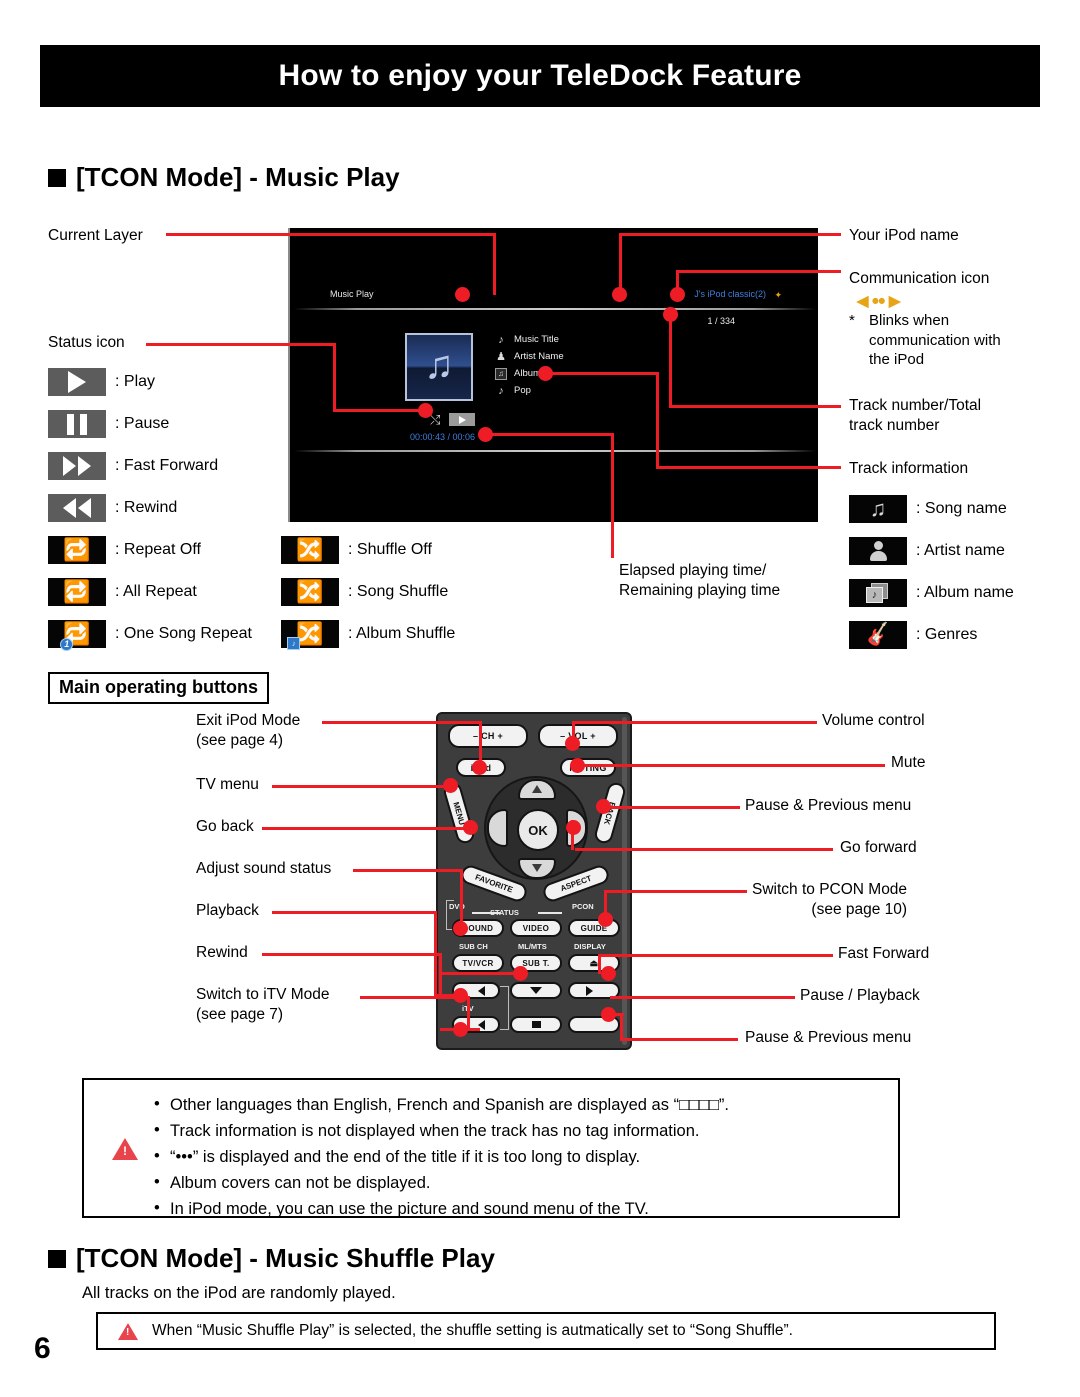 The height and width of the screenshot is (1397, 1080). I want to click on status-rule-right, so click(550, 913).